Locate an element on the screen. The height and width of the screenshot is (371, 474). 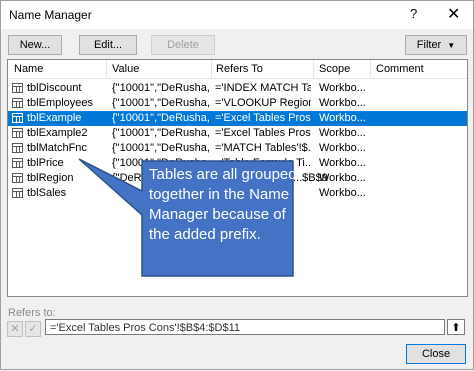
close-button-label: Close is located at coordinates (436, 354).